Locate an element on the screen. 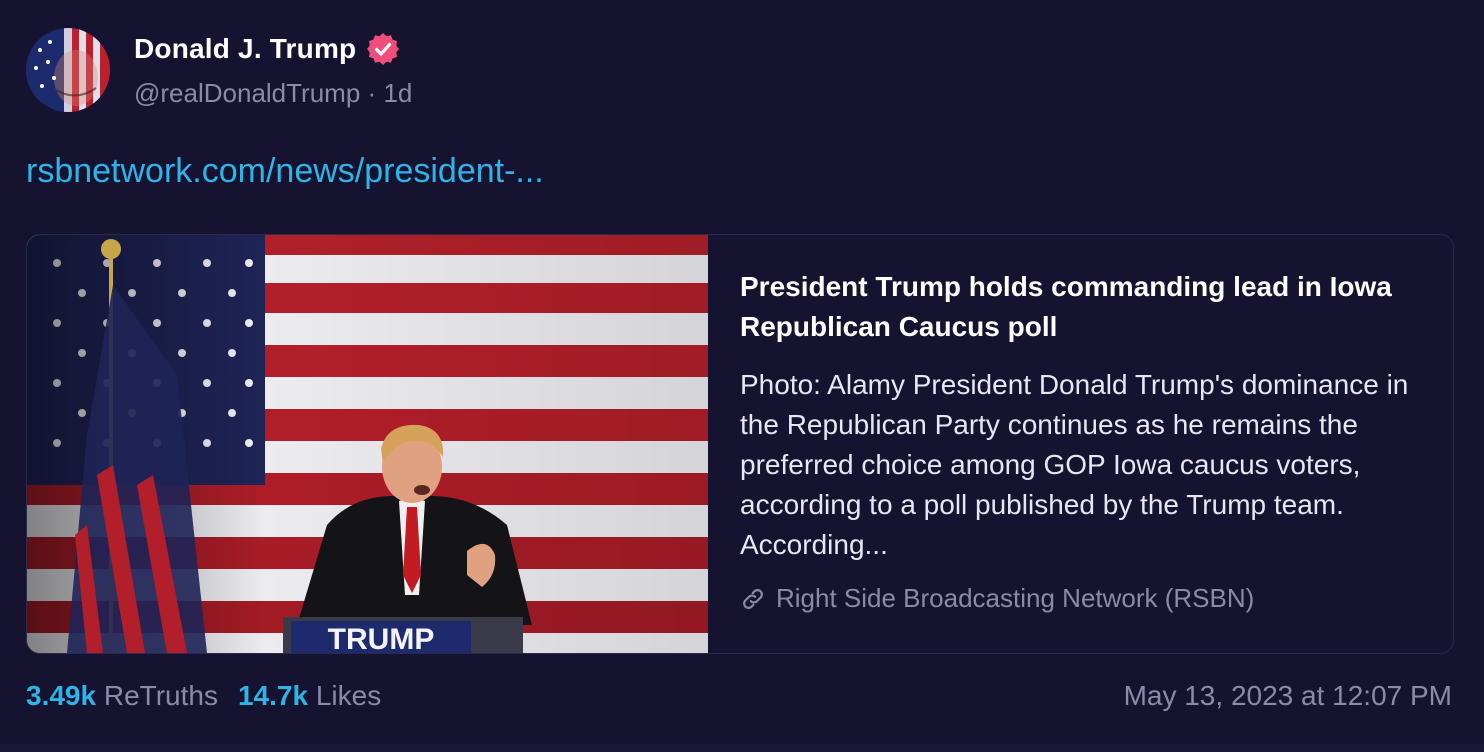 This screenshot has width=1484, height=752. avatar is located at coordinates (68, 70).